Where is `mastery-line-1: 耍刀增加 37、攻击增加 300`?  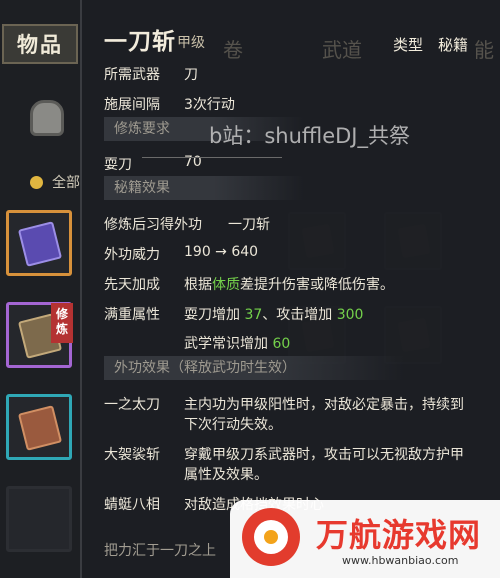
mastery-line-1: 耍刀增加 37、攻击增加 300 is located at coordinates (273, 314).